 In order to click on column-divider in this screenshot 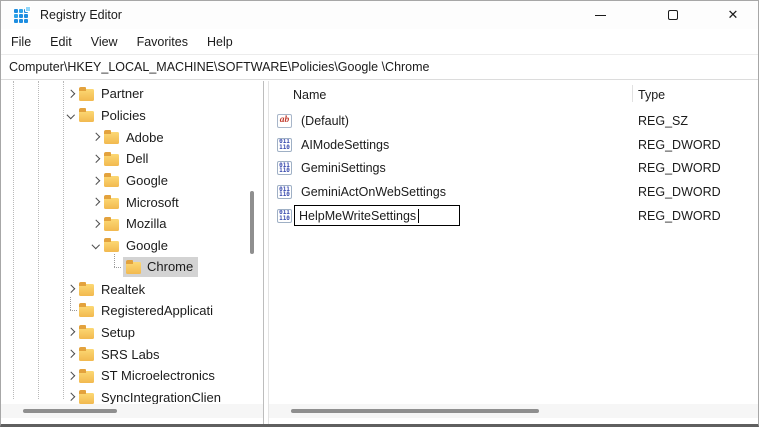, I will do `click(632, 93)`.